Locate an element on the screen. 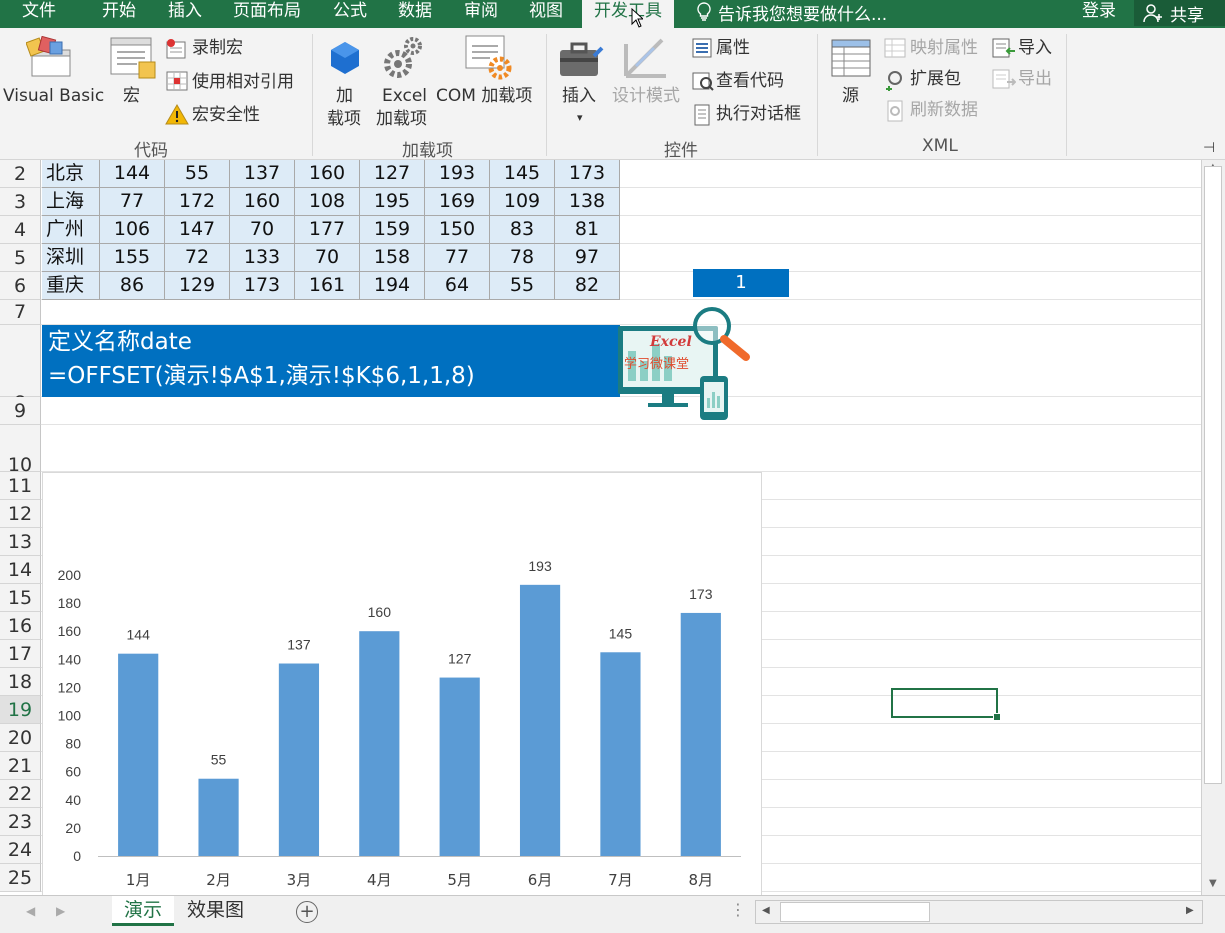  scroll-right-icon: ▶ is located at coordinates (1190, 910).